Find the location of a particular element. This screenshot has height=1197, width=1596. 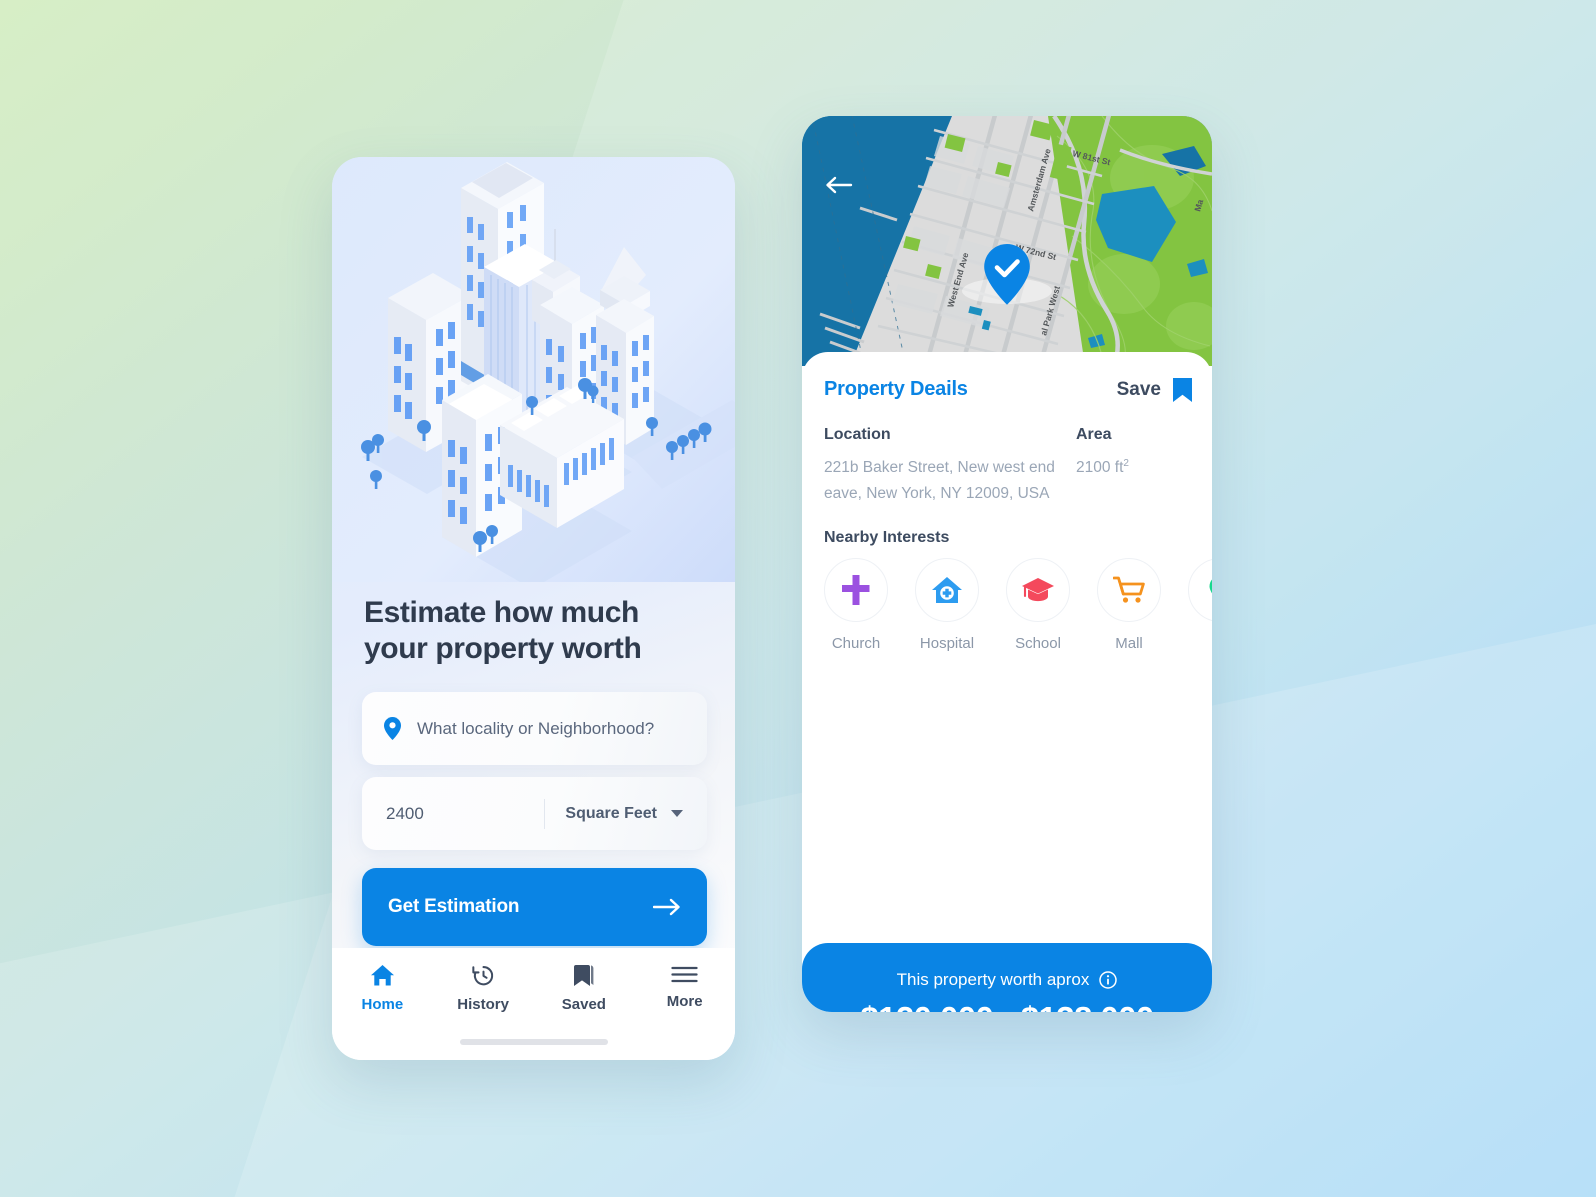

area-value: 2100 ft is located at coordinates (1100, 467).